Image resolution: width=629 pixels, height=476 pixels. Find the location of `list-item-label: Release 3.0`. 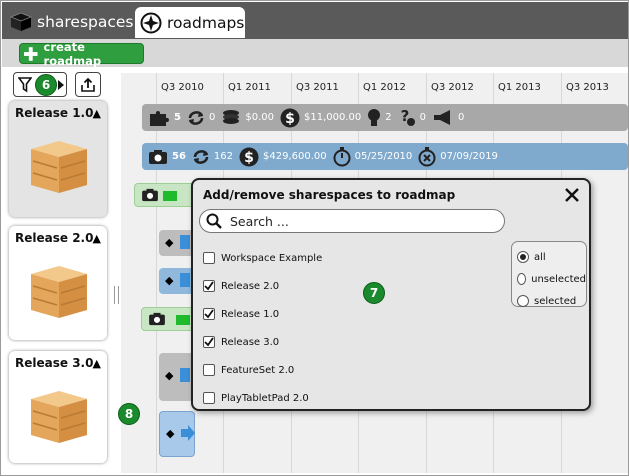

list-item-label: Release 3.0 is located at coordinates (250, 342).